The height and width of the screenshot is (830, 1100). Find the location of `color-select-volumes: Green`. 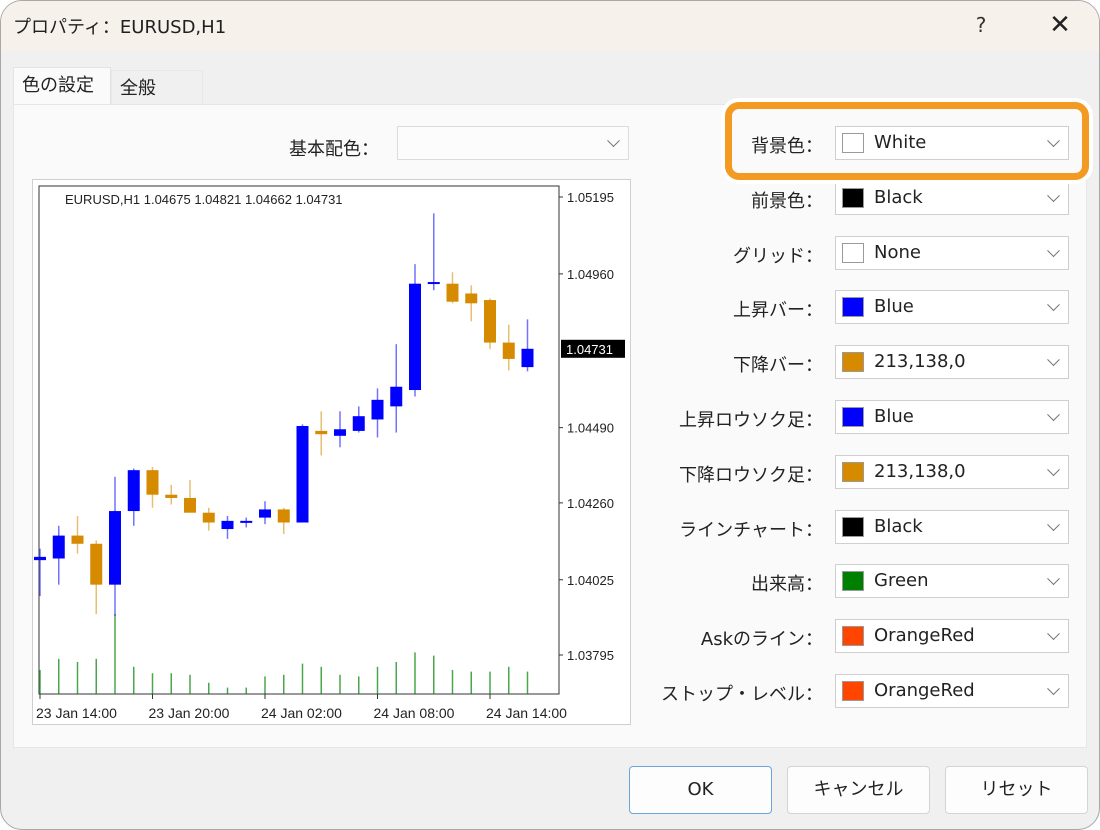

color-select-volumes: Green is located at coordinates (952, 581).